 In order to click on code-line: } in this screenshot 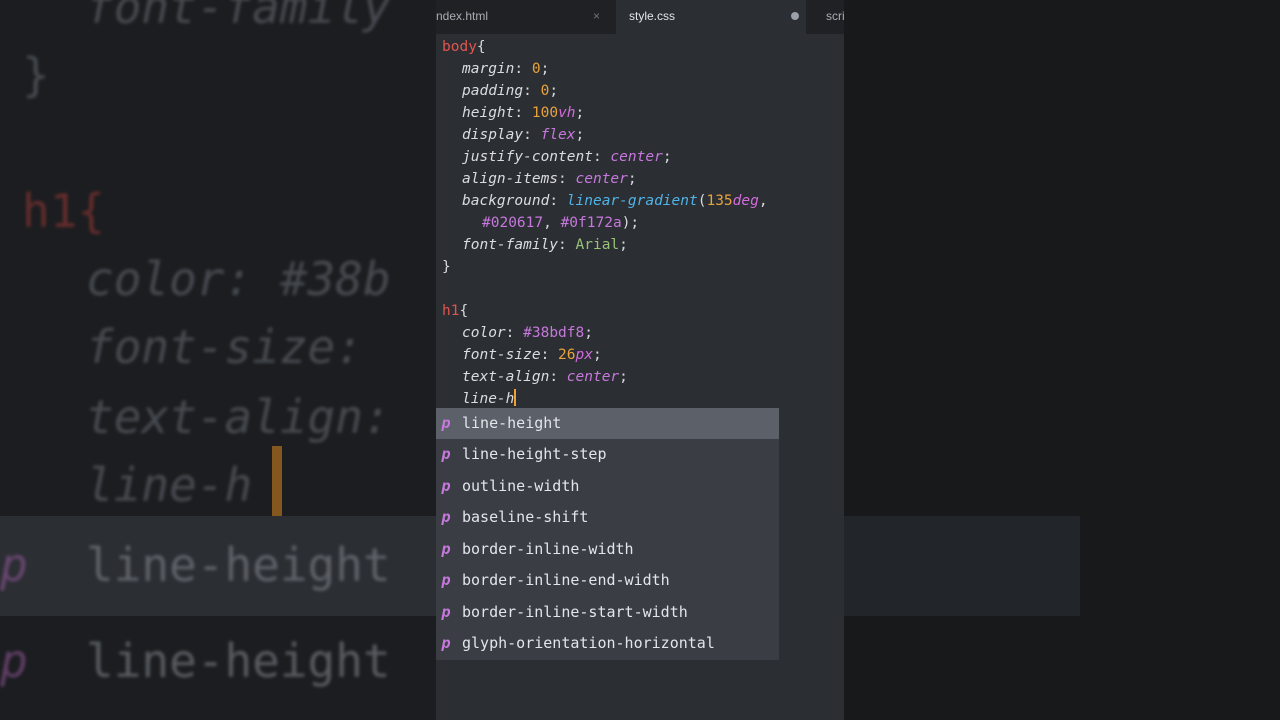, I will do `click(446, 267)`.